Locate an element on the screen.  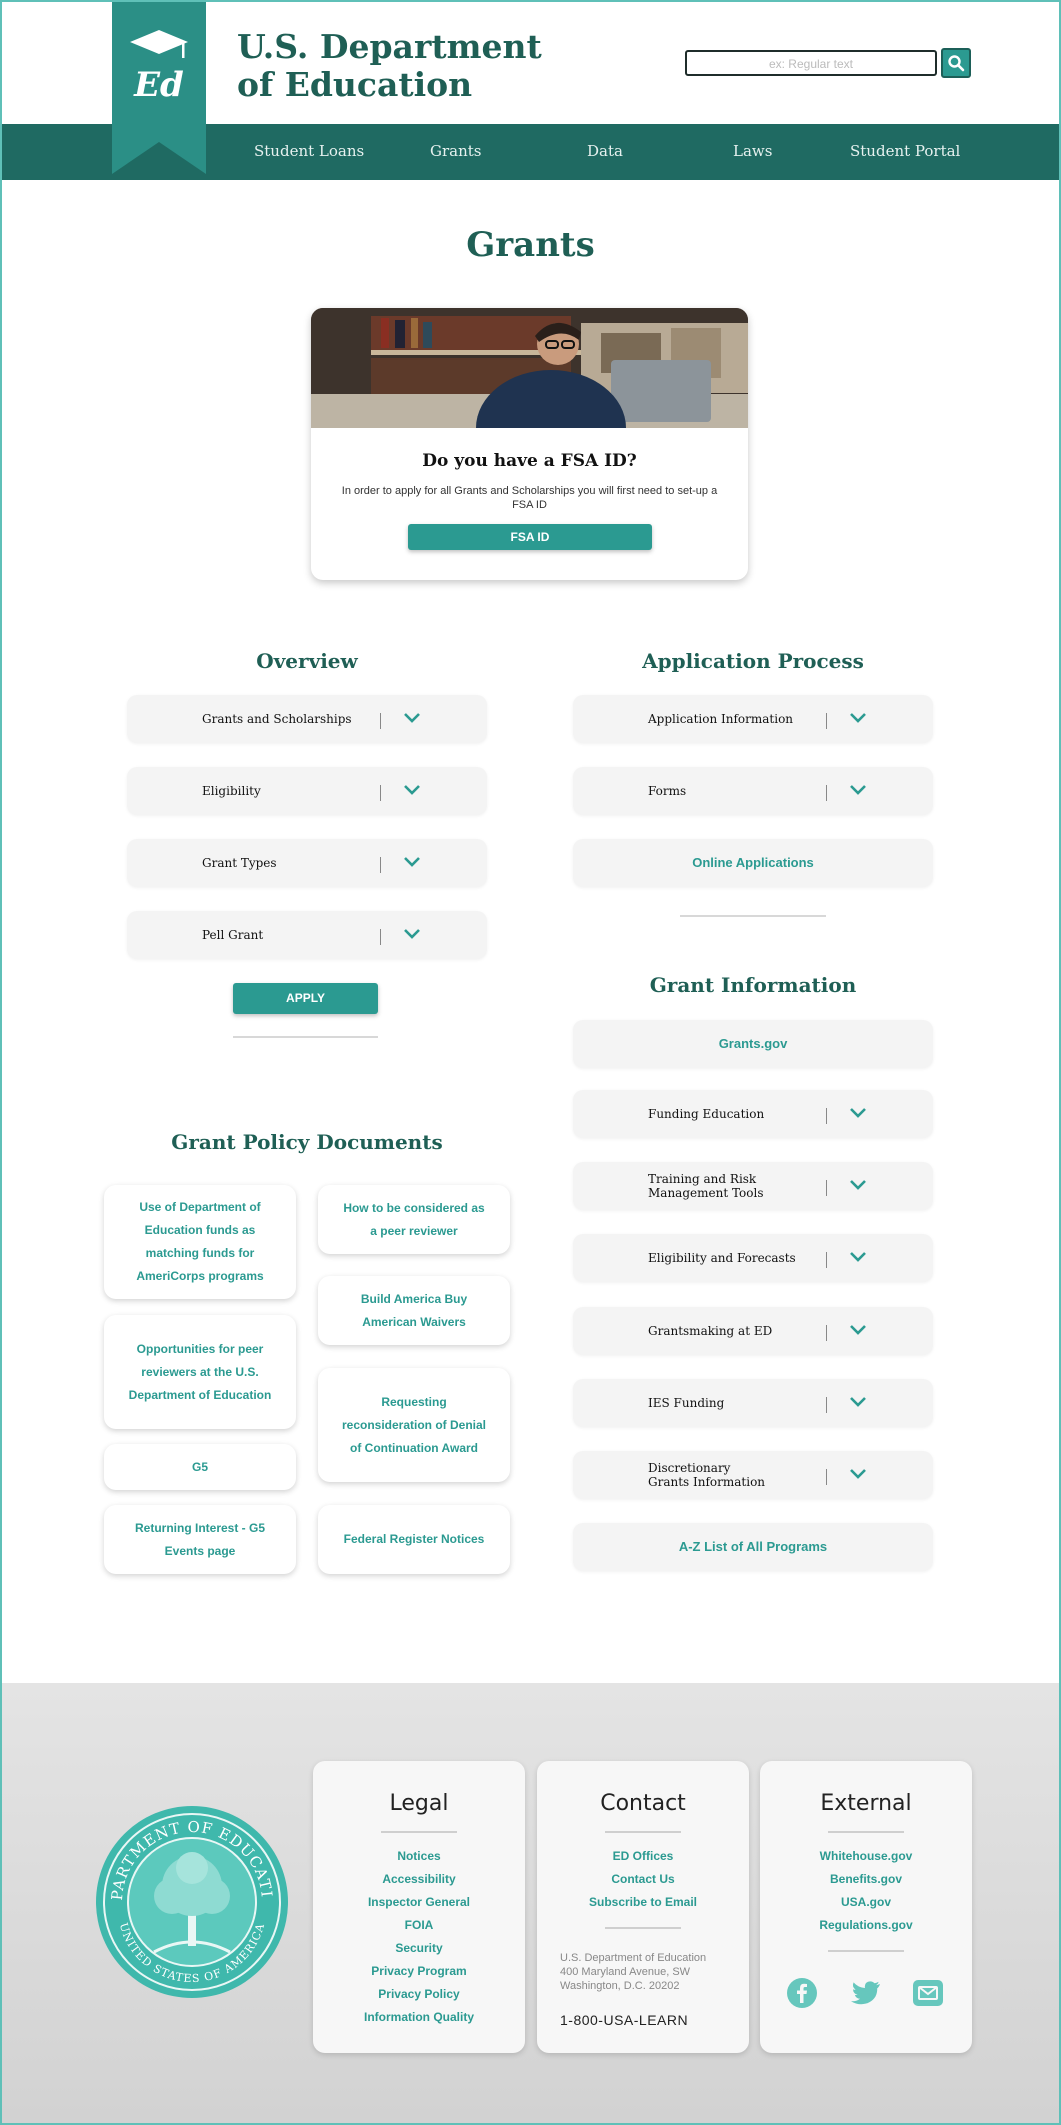
fsa-heading: Do you have a FSA ID? is located at coordinates (529, 461).